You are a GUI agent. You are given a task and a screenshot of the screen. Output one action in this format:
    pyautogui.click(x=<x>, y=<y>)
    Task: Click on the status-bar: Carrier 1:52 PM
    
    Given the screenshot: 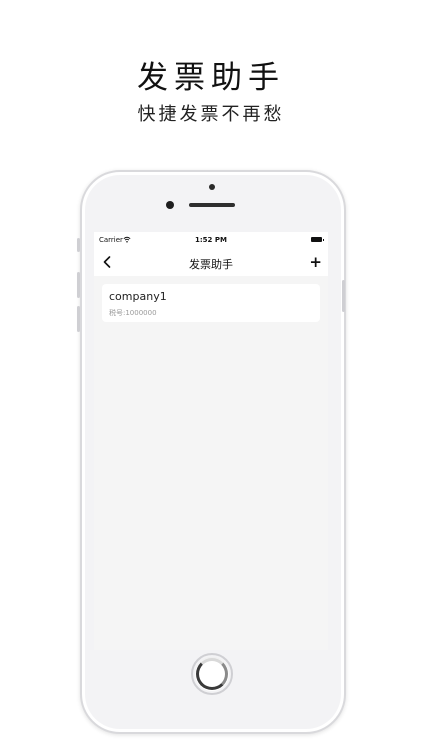 What is the action you would take?
    pyautogui.click(x=211, y=241)
    